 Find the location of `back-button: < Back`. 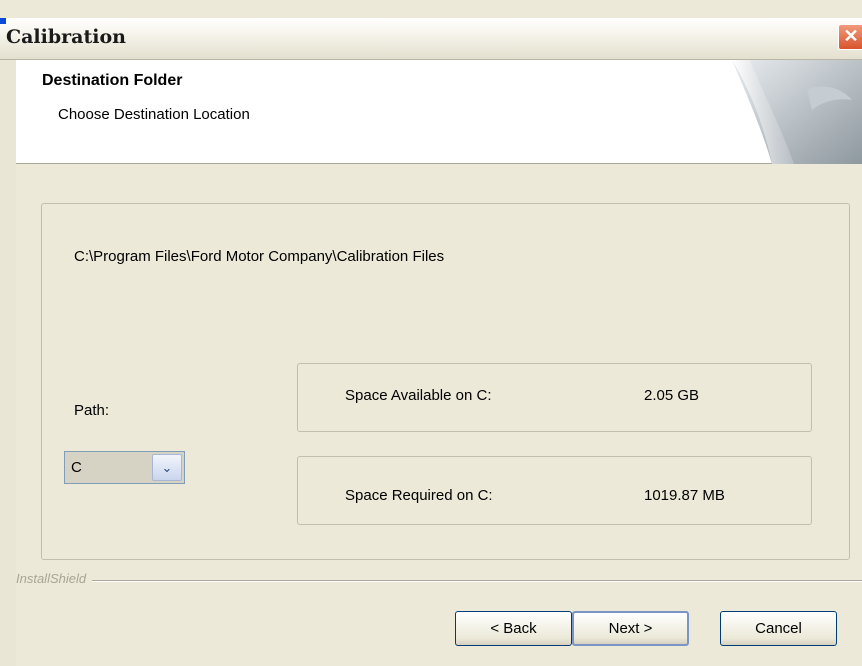

back-button: < Back is located at coordinates (513, 628).